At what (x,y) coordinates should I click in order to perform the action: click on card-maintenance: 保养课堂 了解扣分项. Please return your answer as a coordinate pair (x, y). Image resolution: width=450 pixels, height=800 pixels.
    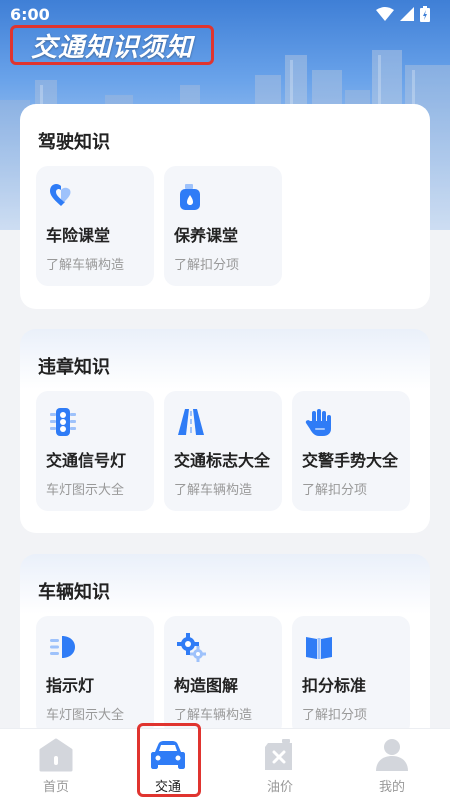
    Looking at the image, I should click on (223, 226).